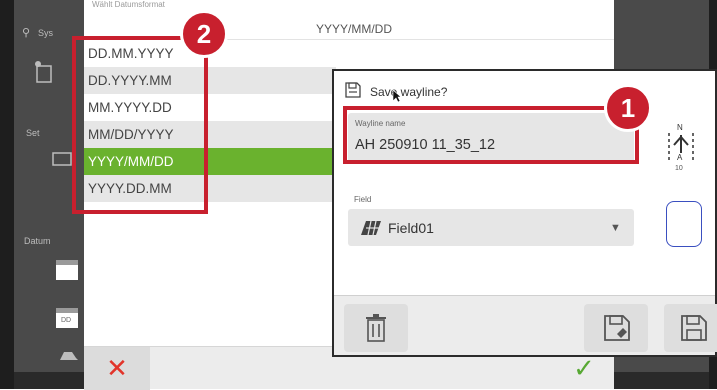 The image size is (717, 390). Describe the element at coordinates (371, 230) in the screenshot. I see `field-icon` at that location.